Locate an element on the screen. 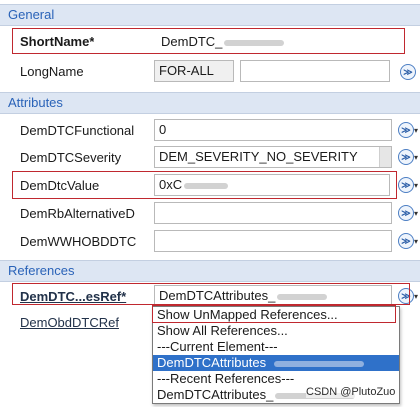  dropdown-separator-current: ---Current Element--- is located at coordinates (217, 346).